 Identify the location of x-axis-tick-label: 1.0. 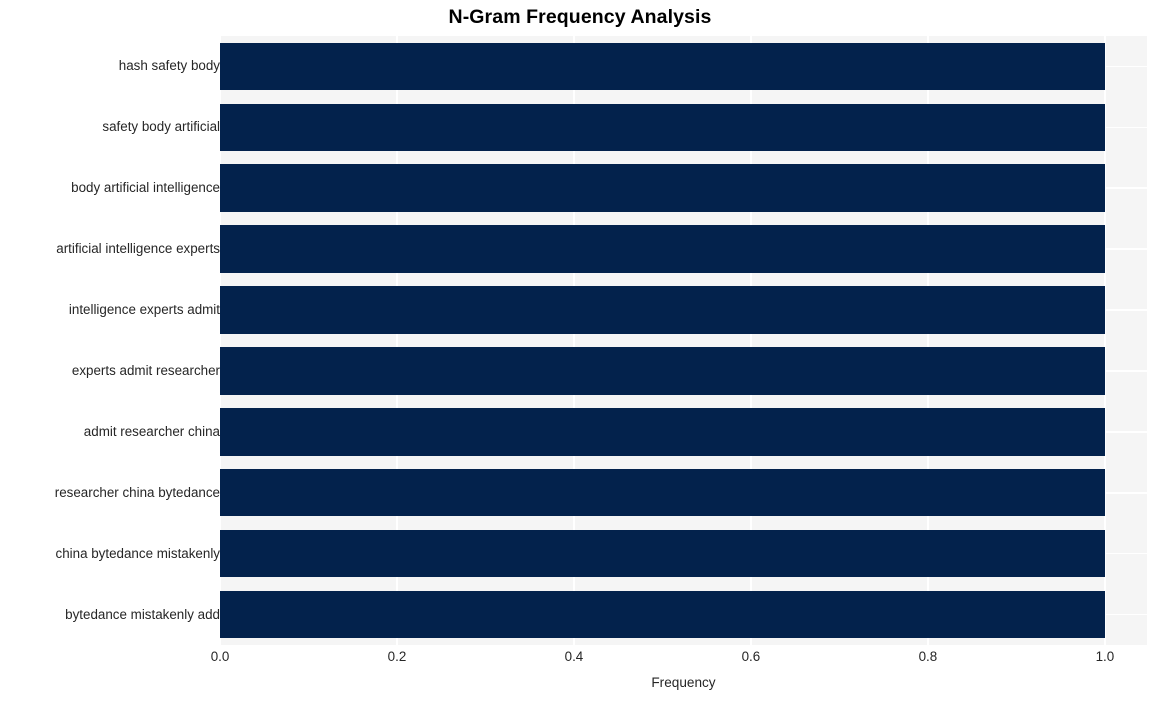
(1105, 656).